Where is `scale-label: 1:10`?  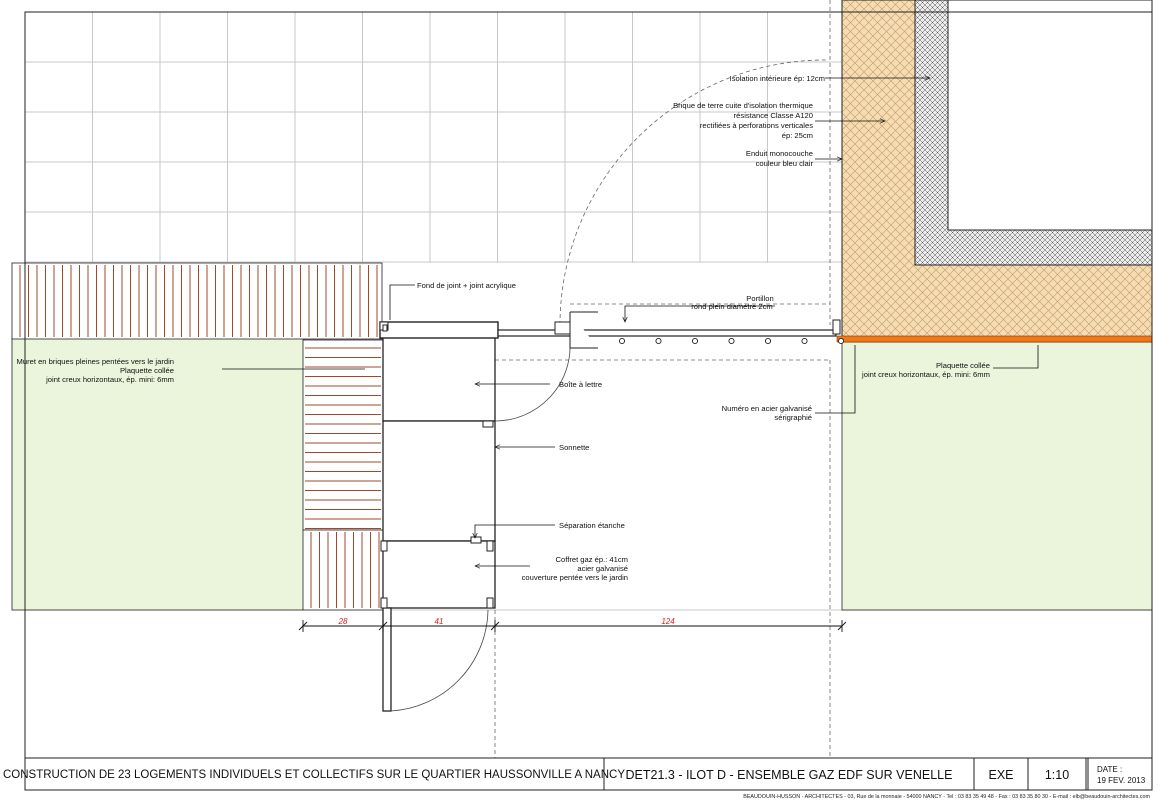
scale-label: 1:10 is located at coordinates (1057, 775).